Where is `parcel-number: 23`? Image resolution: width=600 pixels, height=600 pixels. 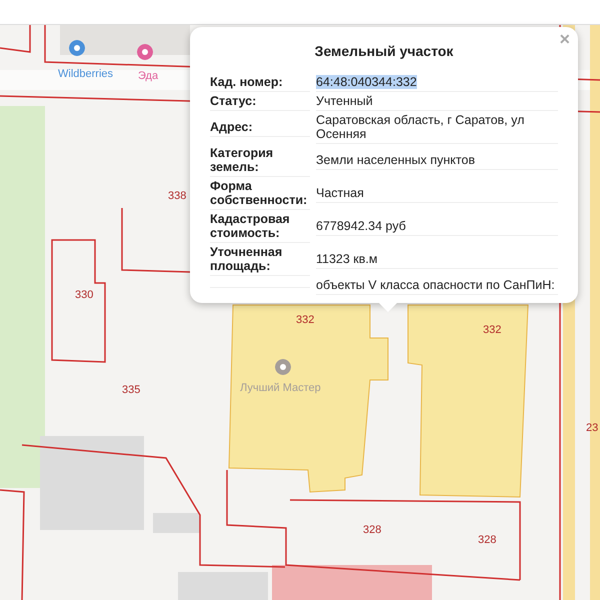
parcel-number: 23 is located at coordinates (592, 428).